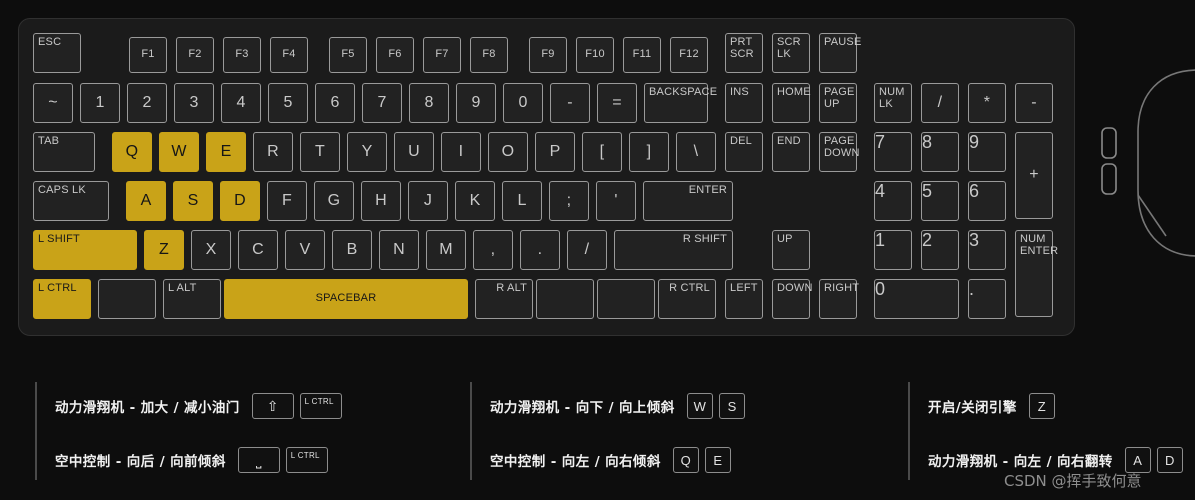 The image size is (1195, 500). Describe the element at coordinates (595, 55) in the screenshot. I see `key-f10: F10` at that location.